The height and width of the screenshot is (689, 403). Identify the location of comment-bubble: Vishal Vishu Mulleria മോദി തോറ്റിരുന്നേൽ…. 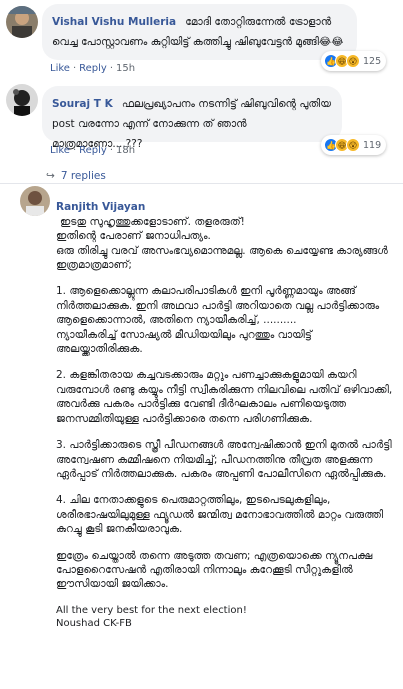
(199, 32).